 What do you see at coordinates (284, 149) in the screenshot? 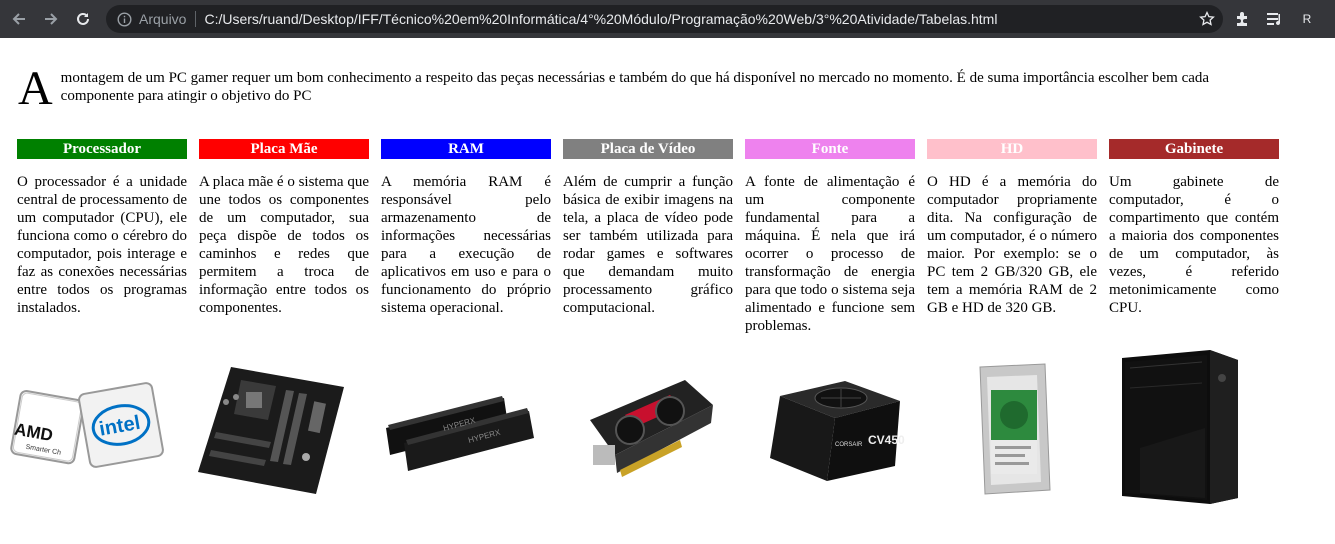
I see `column-header: Placa Mãe` at bounding box center [284, 149].